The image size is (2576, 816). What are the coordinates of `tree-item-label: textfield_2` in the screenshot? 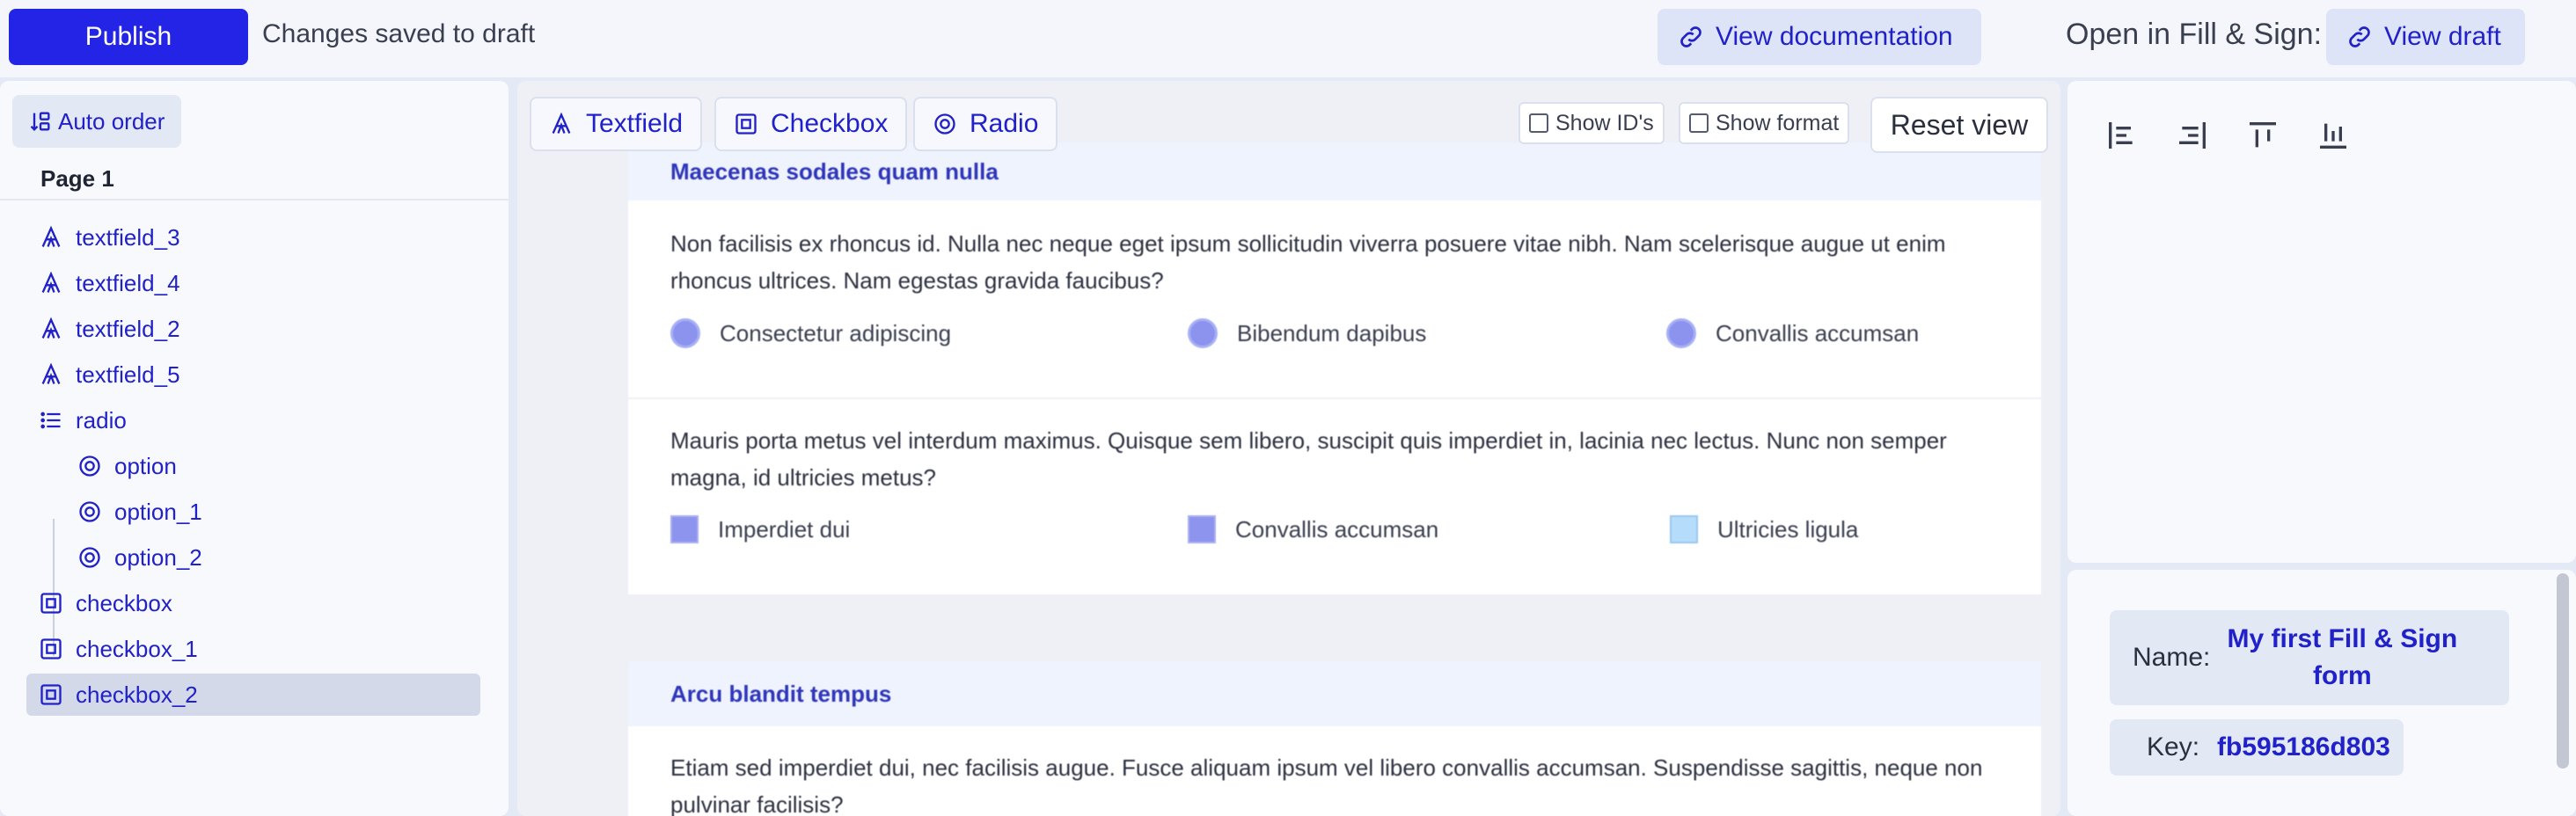 It's located at (128, 328).